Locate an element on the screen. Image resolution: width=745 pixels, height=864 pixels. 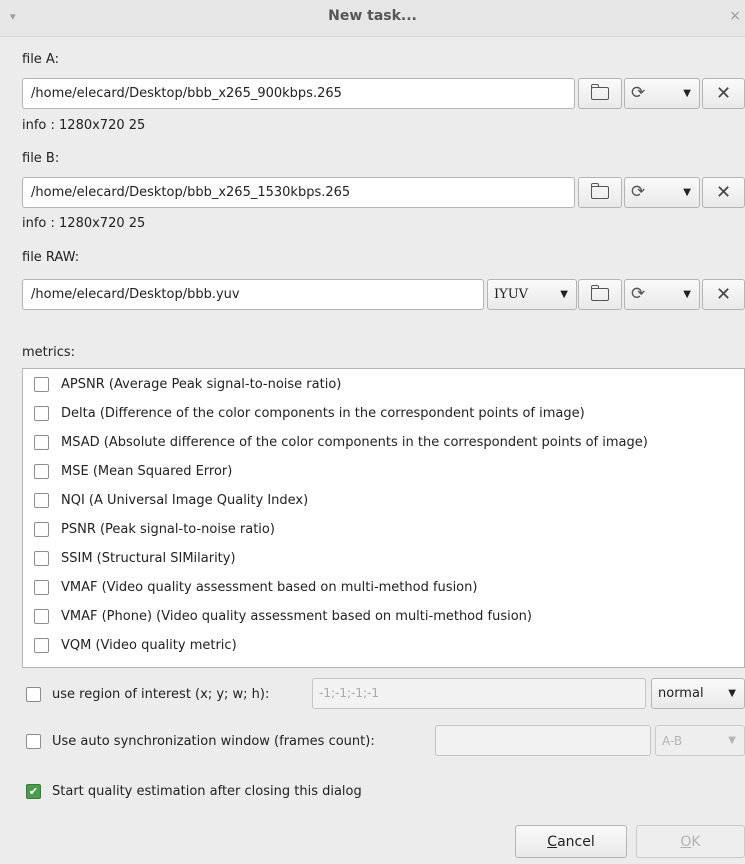
metric-vqm-checkbox is located at coordinates (41, 645).